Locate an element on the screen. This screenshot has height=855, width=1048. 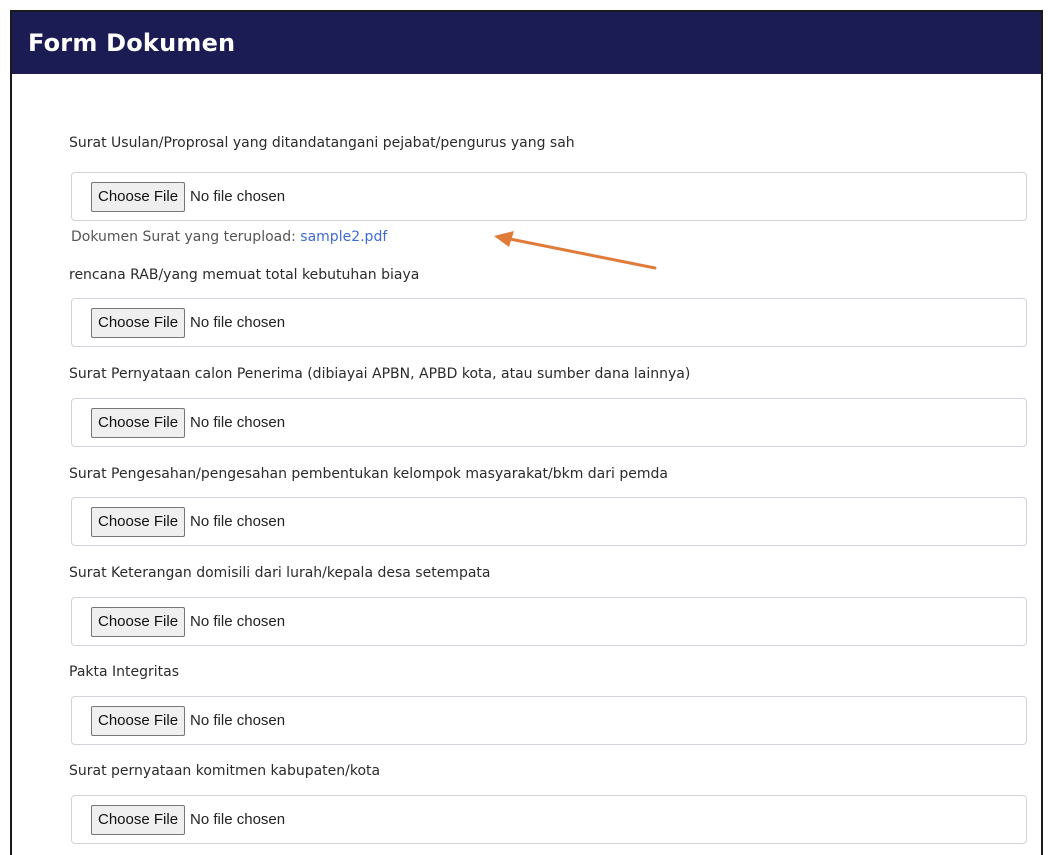
file-input-surat-komitmen: Choose File No file chosen is located at coordinates (549, 819).